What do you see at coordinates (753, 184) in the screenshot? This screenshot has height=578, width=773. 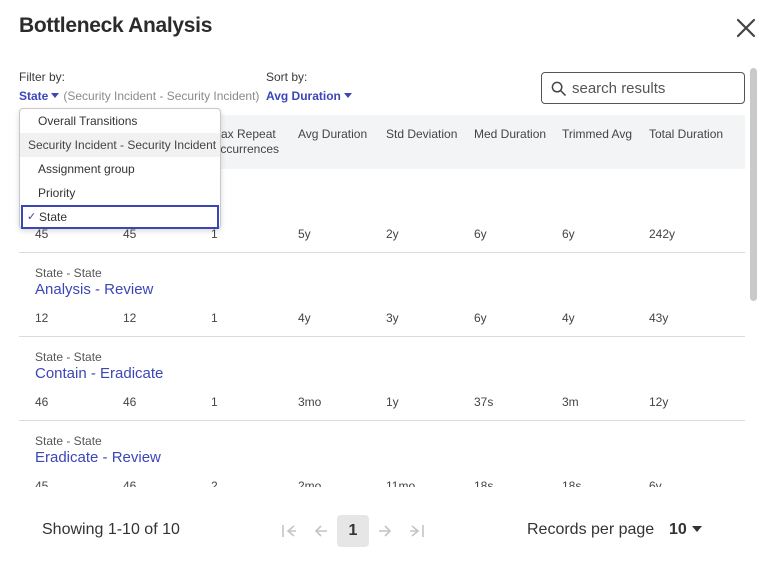 I see `scrollbar` at bounding box center [753, 184].